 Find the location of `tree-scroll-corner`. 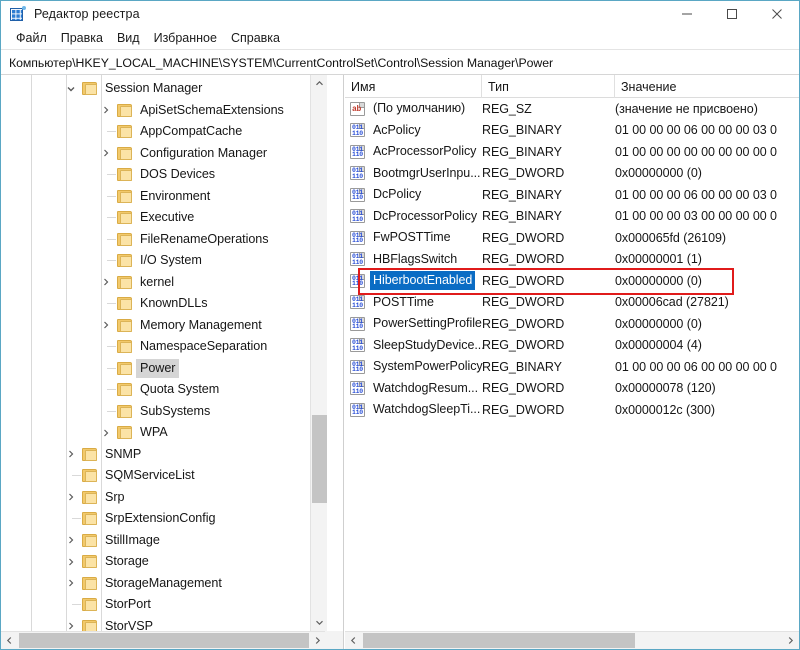

tree-scroll-corner is located at coordinates (334, 640).